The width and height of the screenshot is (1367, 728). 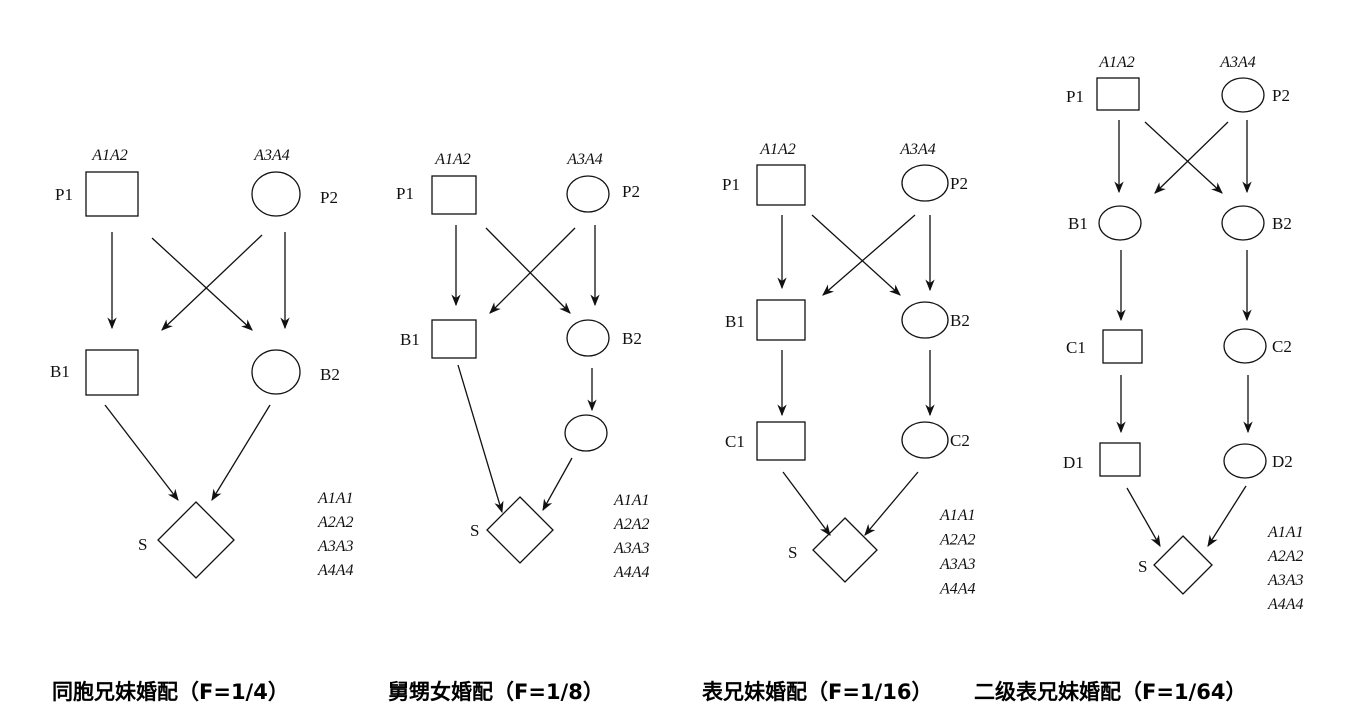 I want to click on node-label: D2, so click(x=1282, y=461).